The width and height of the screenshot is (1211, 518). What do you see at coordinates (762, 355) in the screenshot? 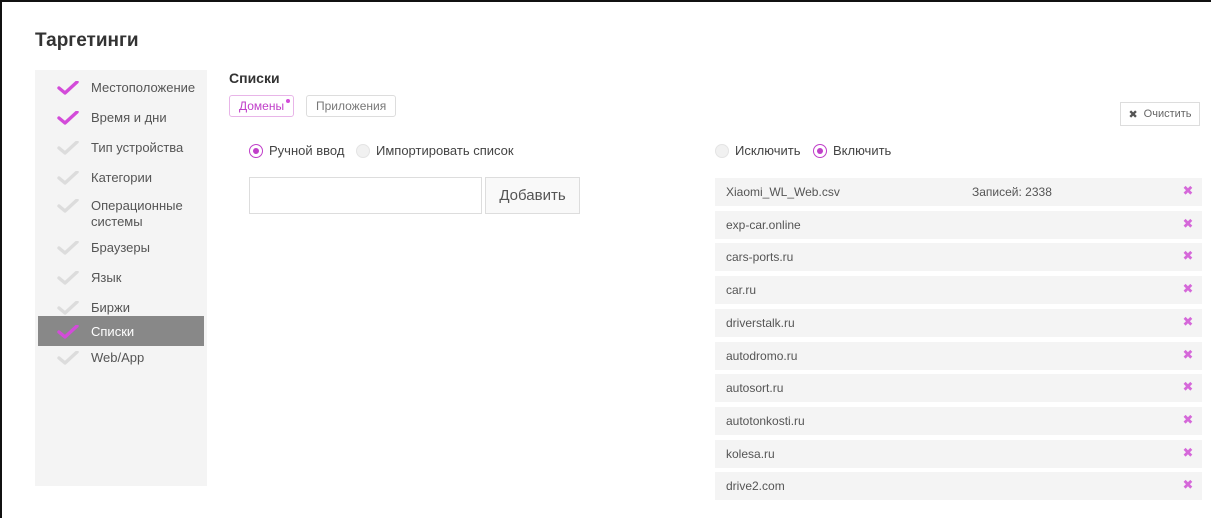
I see `list-item-name: autodromo.ru` at bounding box center [762, 355].